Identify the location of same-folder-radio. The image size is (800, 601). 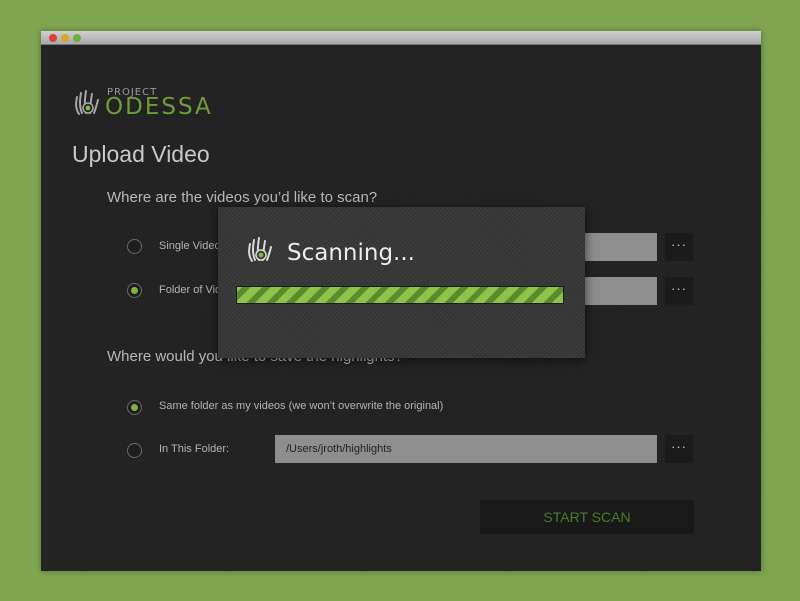
(134, 407).